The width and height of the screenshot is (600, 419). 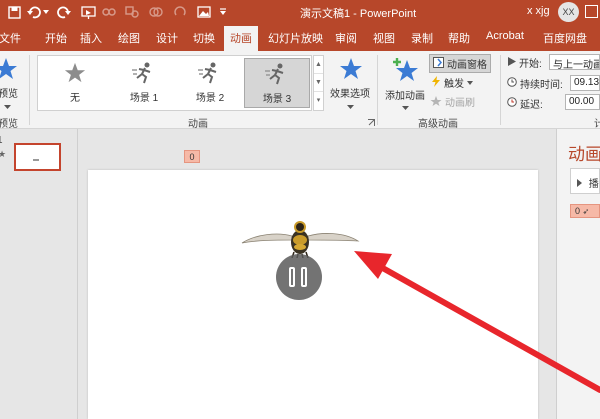 I want to click on group-icon, so click(x=156, y=12).